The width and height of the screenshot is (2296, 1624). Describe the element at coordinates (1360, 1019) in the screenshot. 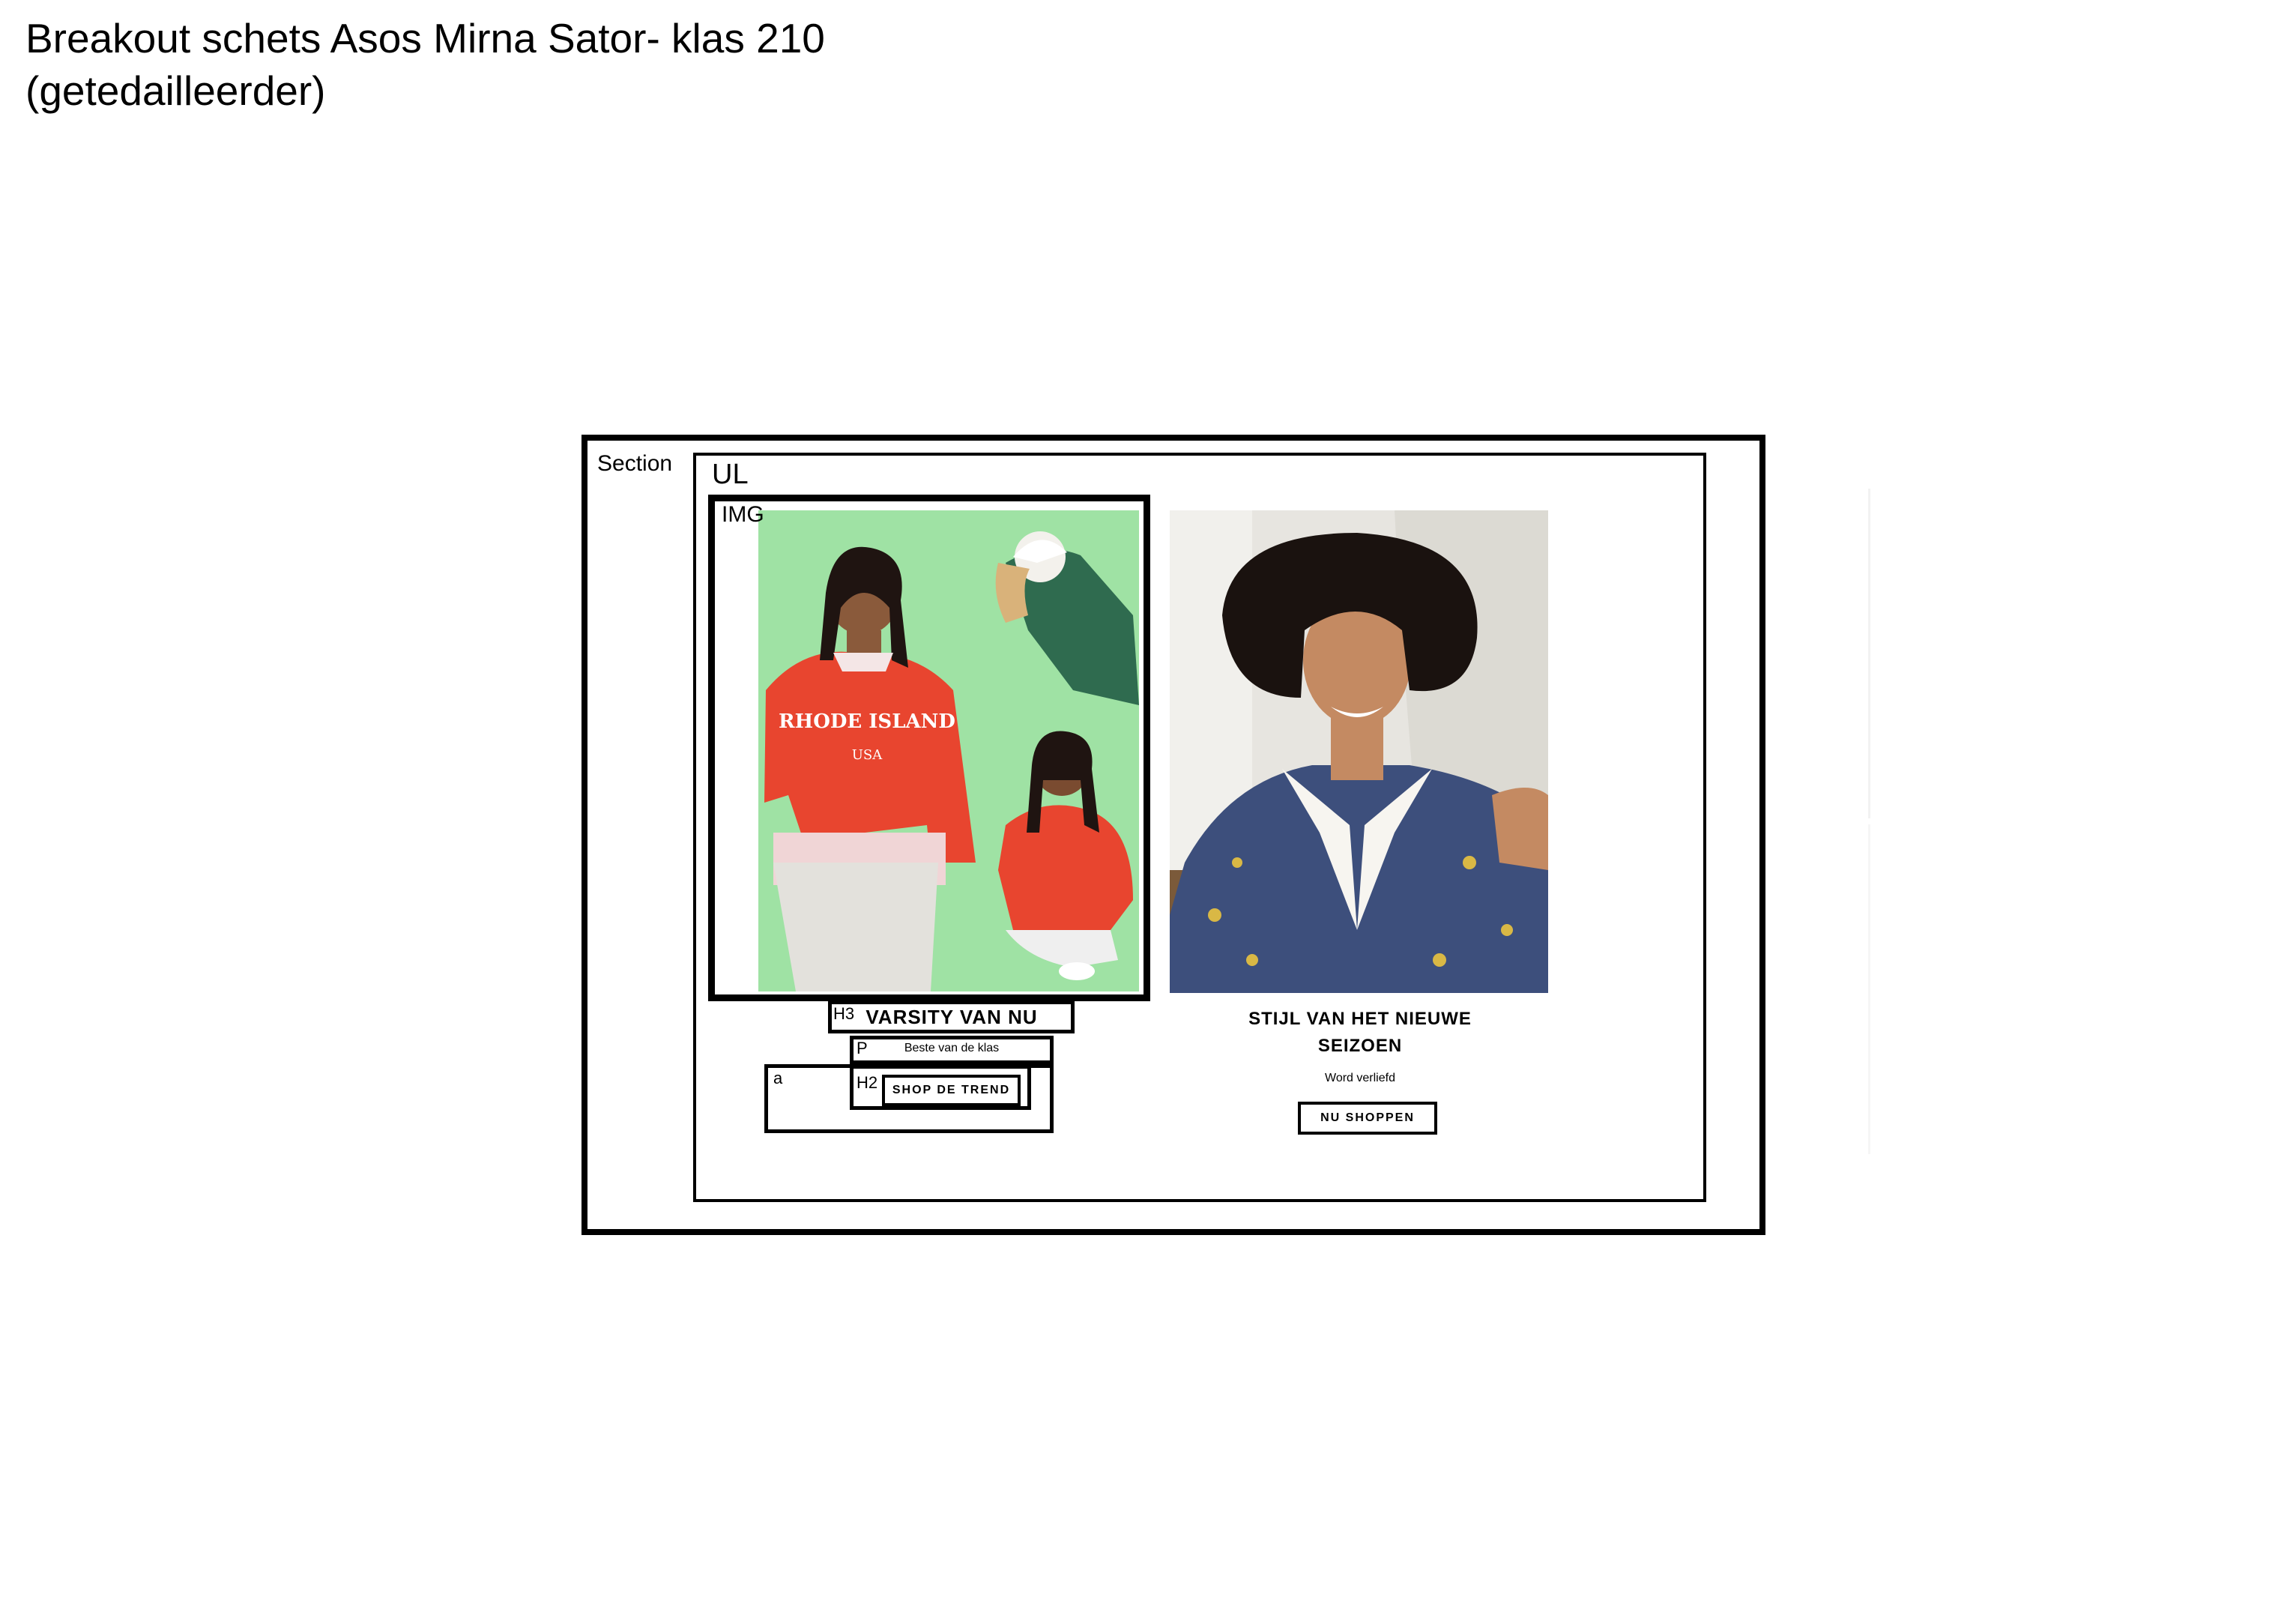

I see `card2-heading-line1: STIJL VAN HET NIEUWE` at that location.